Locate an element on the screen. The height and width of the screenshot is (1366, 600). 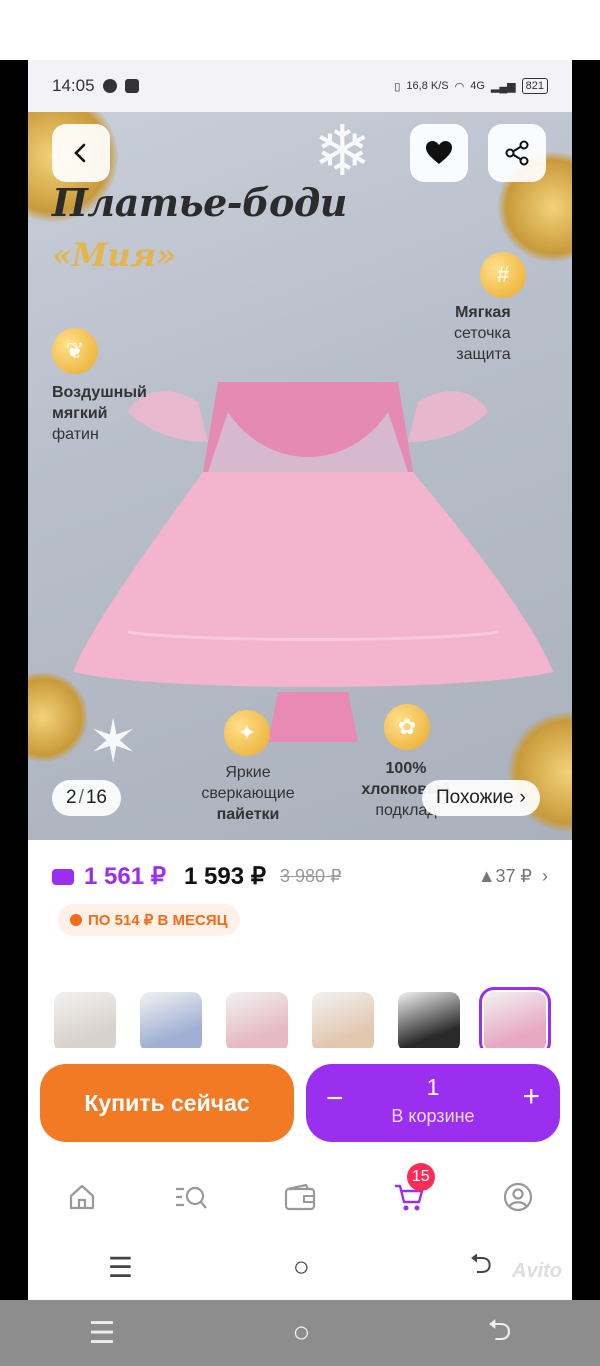
system-nav-bar: ☰ ○ ⮌ is located at coordinates (300, 1267).